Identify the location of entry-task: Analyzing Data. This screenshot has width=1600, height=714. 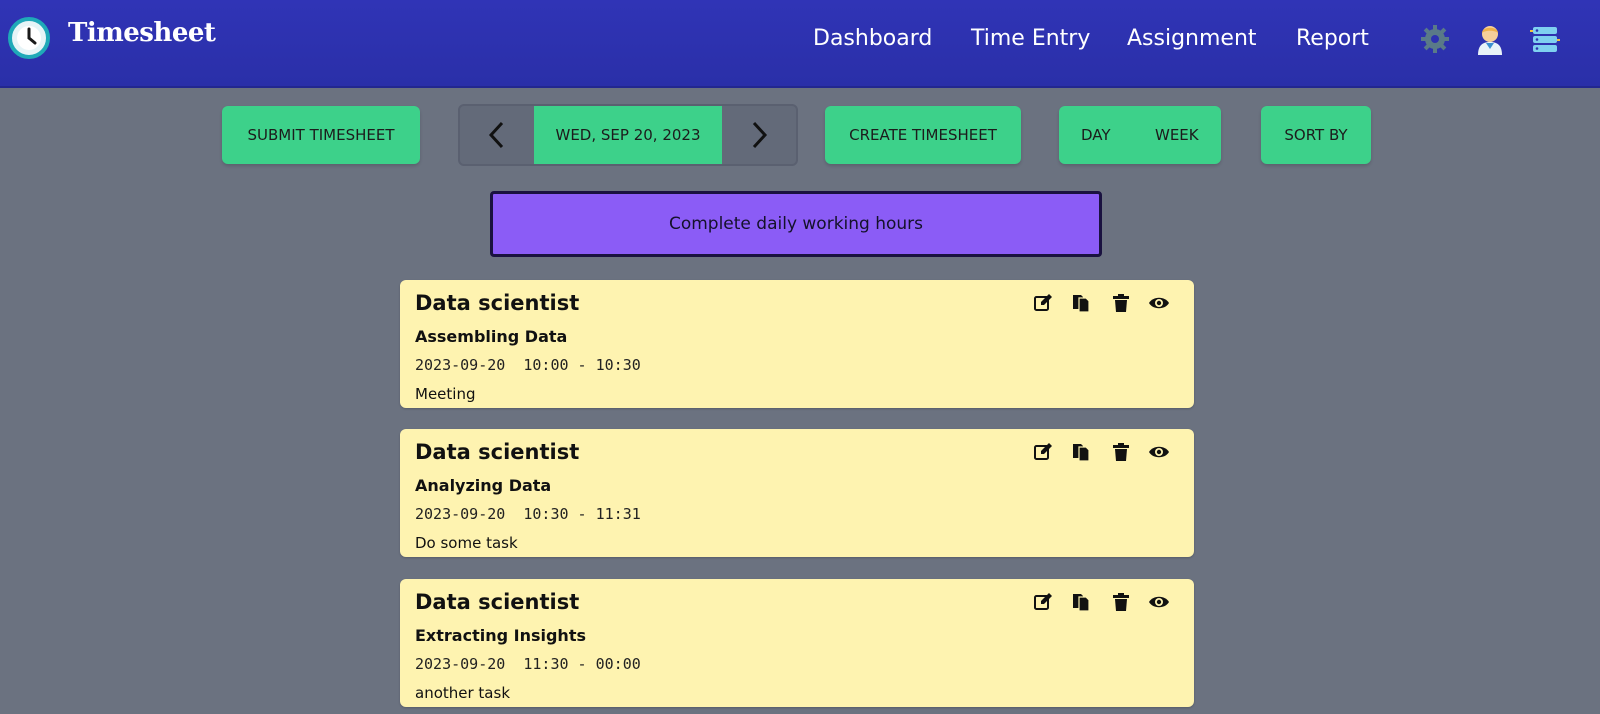
(483, 485).